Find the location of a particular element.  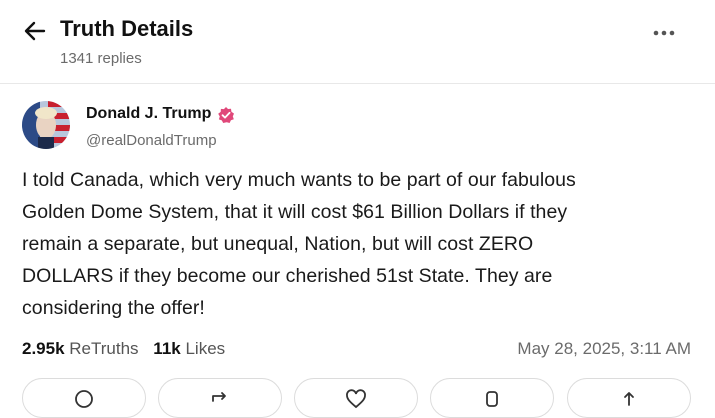

reply-button is located at coordinates (84, 398).